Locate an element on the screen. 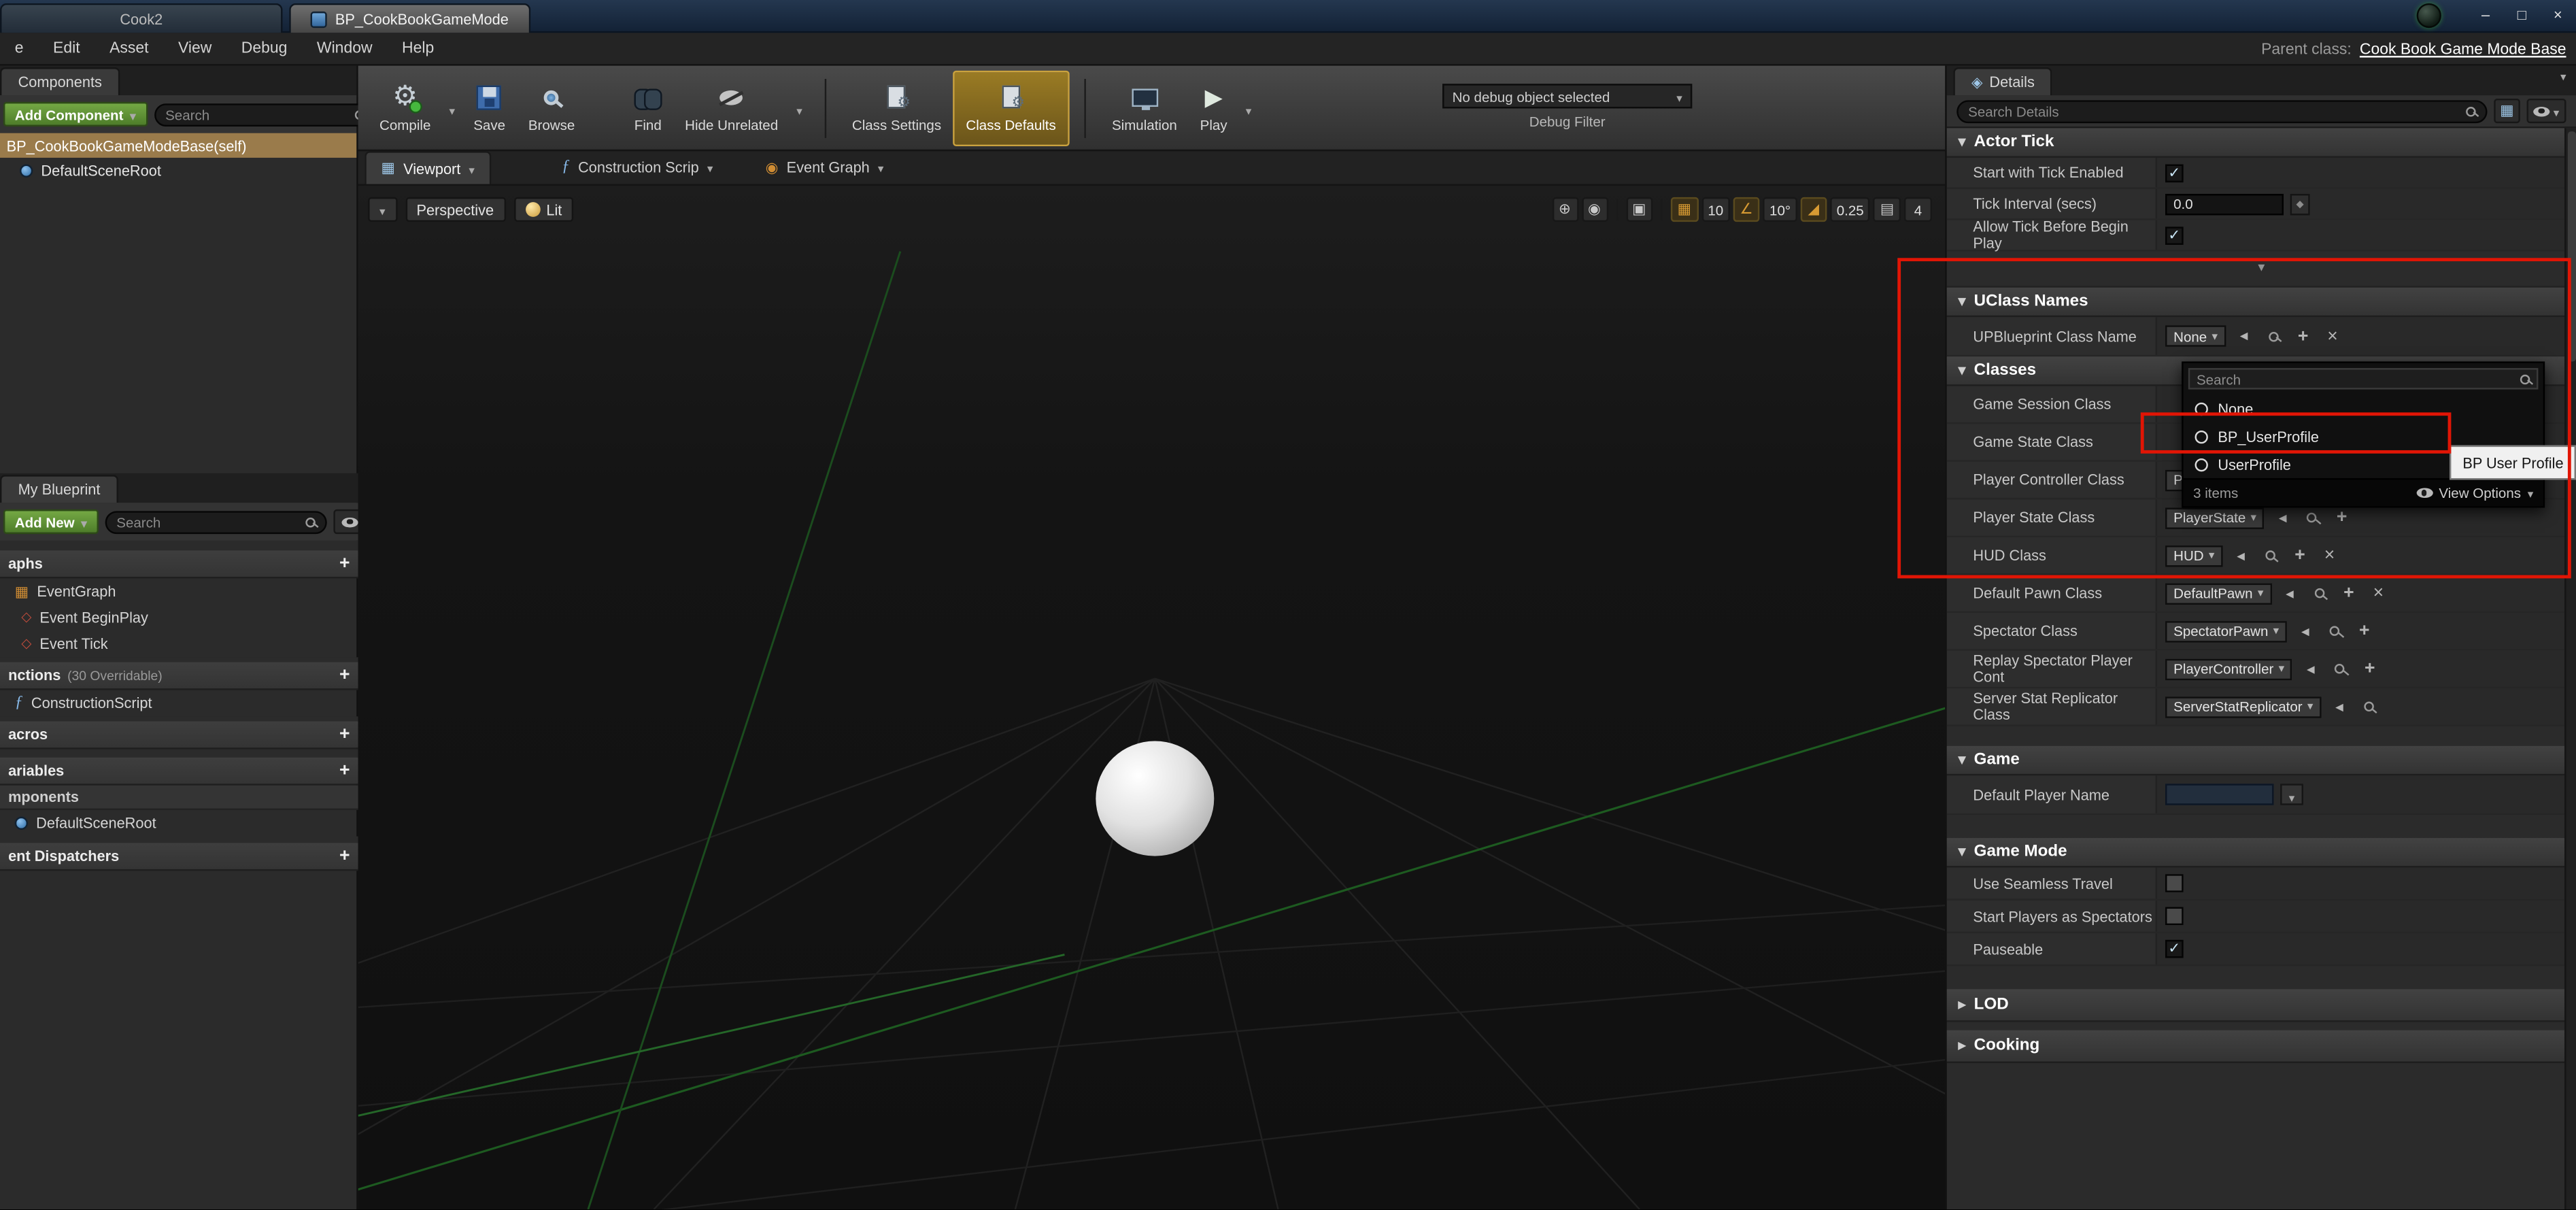 The height and width of the screenshot is (1210, 2576). my-blueprint-search is located at coordinates (216, 521).